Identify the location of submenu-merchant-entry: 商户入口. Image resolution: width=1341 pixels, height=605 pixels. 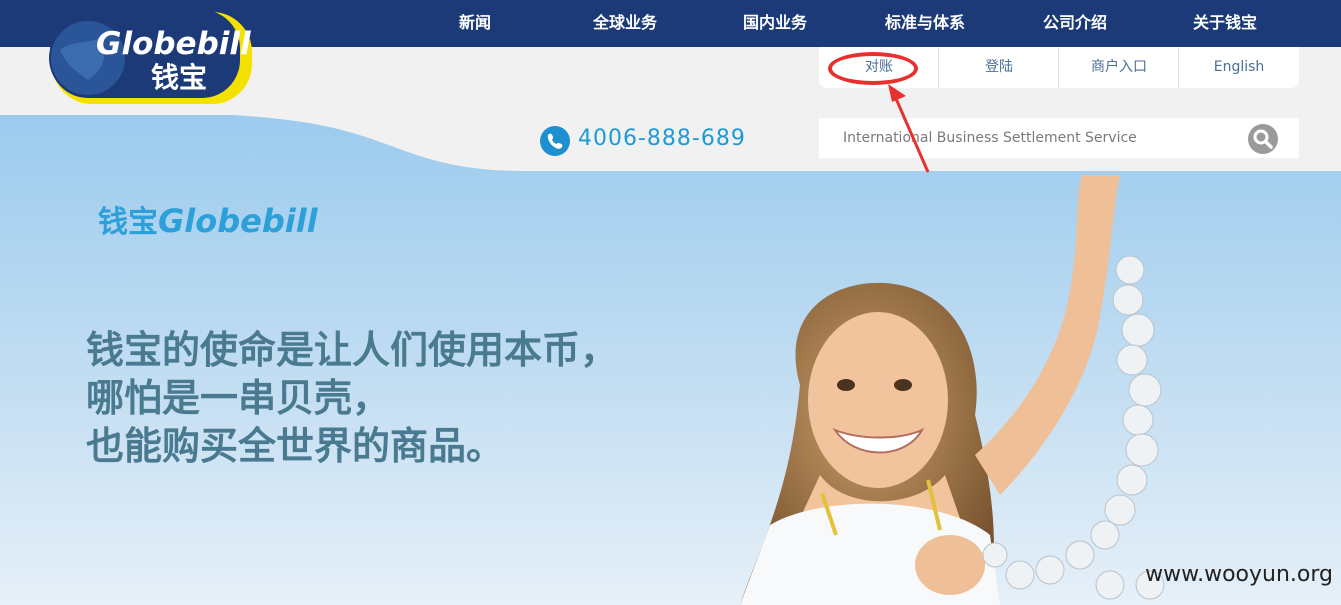
(1119, 67).